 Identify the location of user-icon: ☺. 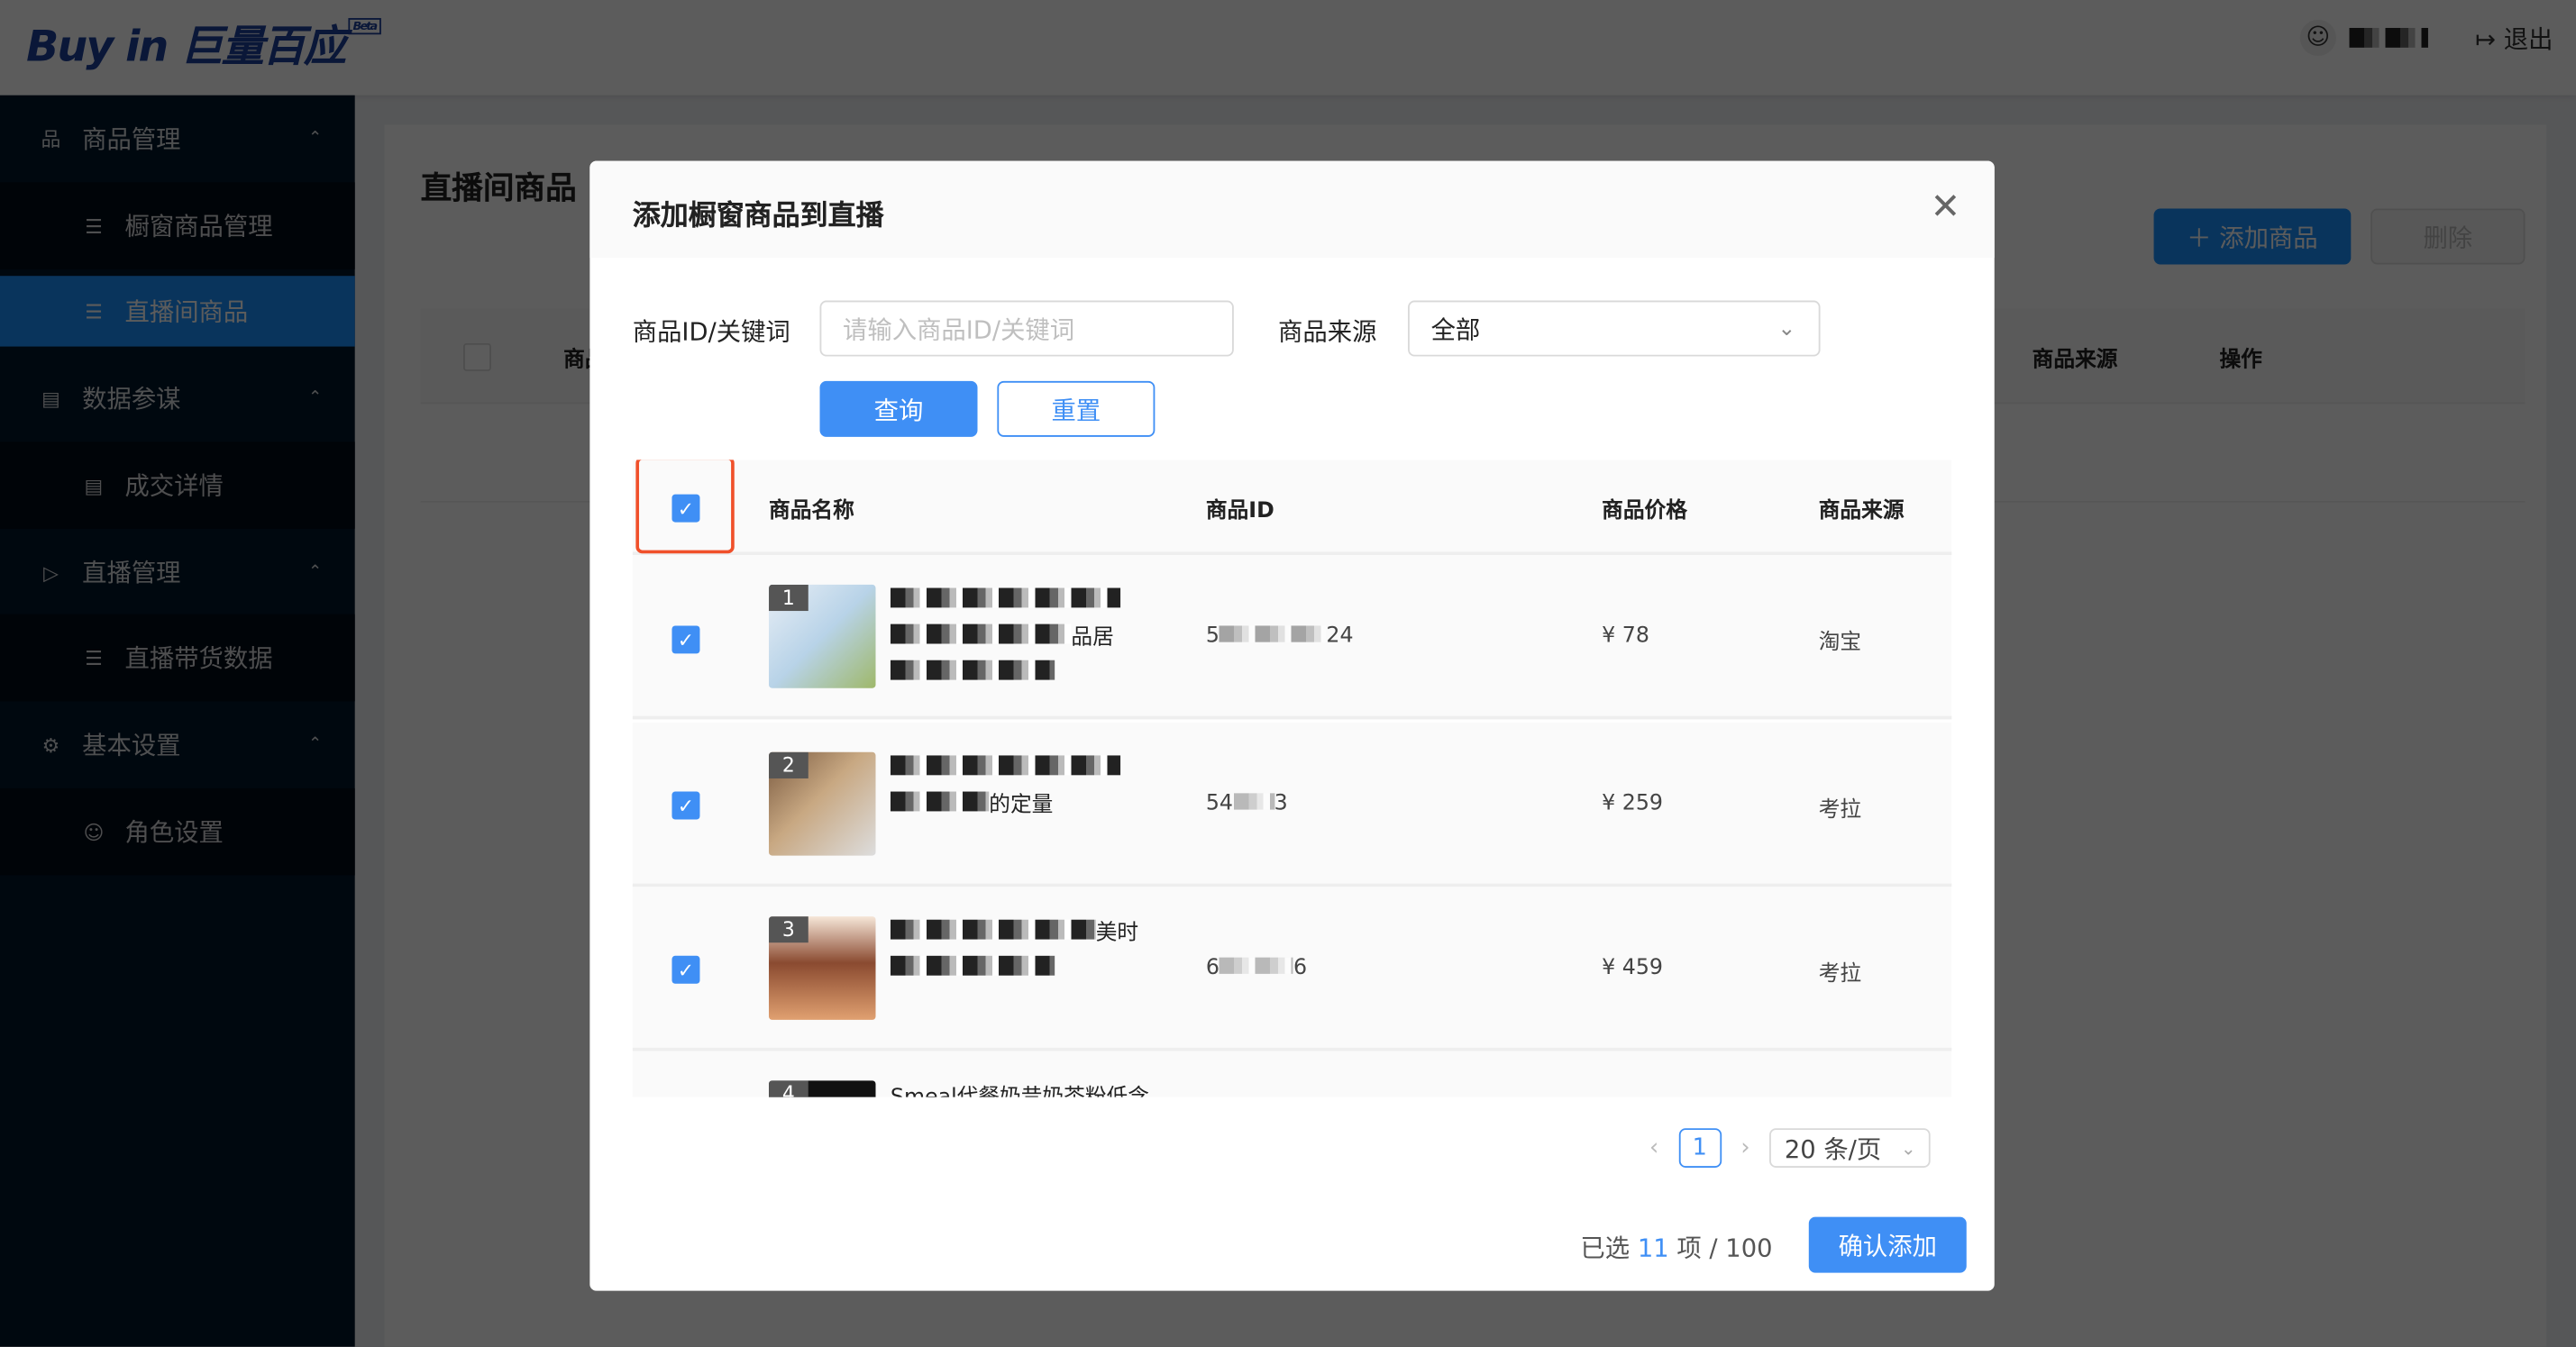
(94, 831).